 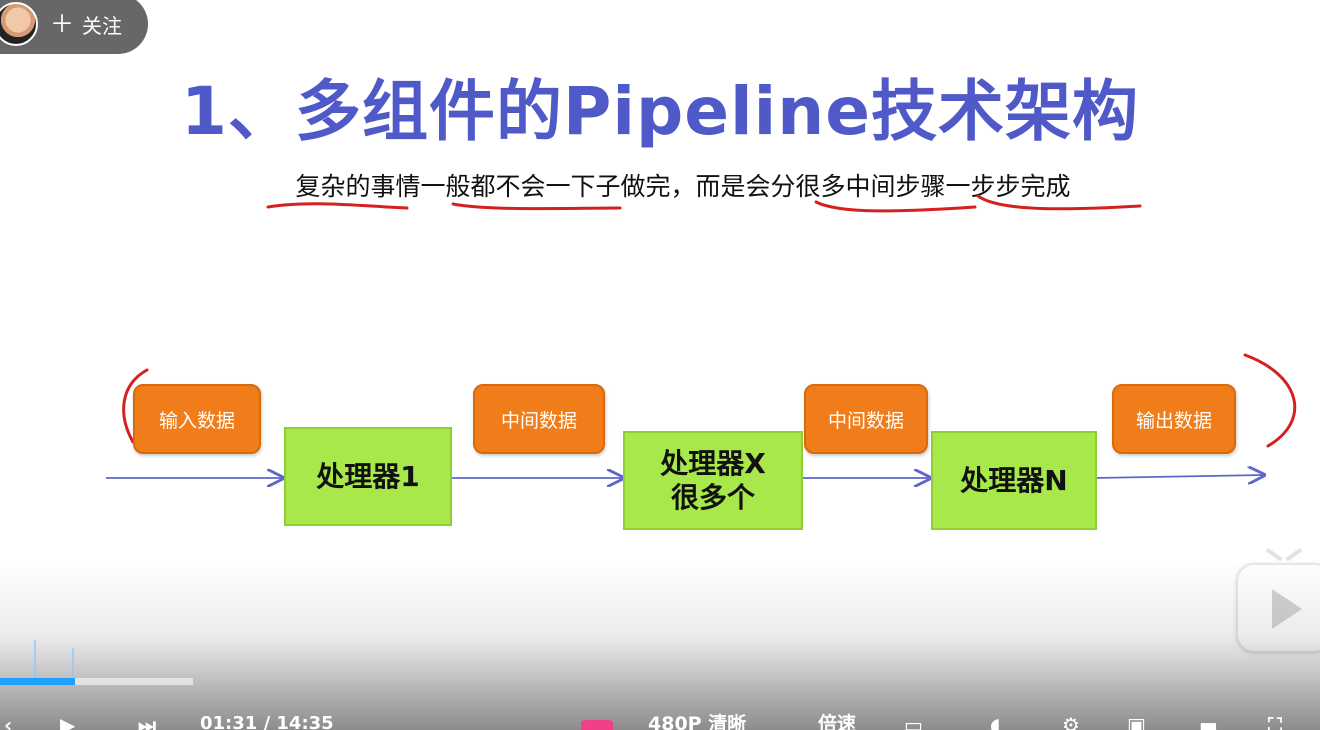 I want to click on plus-icon: ＋, so click(x=62, y=24).